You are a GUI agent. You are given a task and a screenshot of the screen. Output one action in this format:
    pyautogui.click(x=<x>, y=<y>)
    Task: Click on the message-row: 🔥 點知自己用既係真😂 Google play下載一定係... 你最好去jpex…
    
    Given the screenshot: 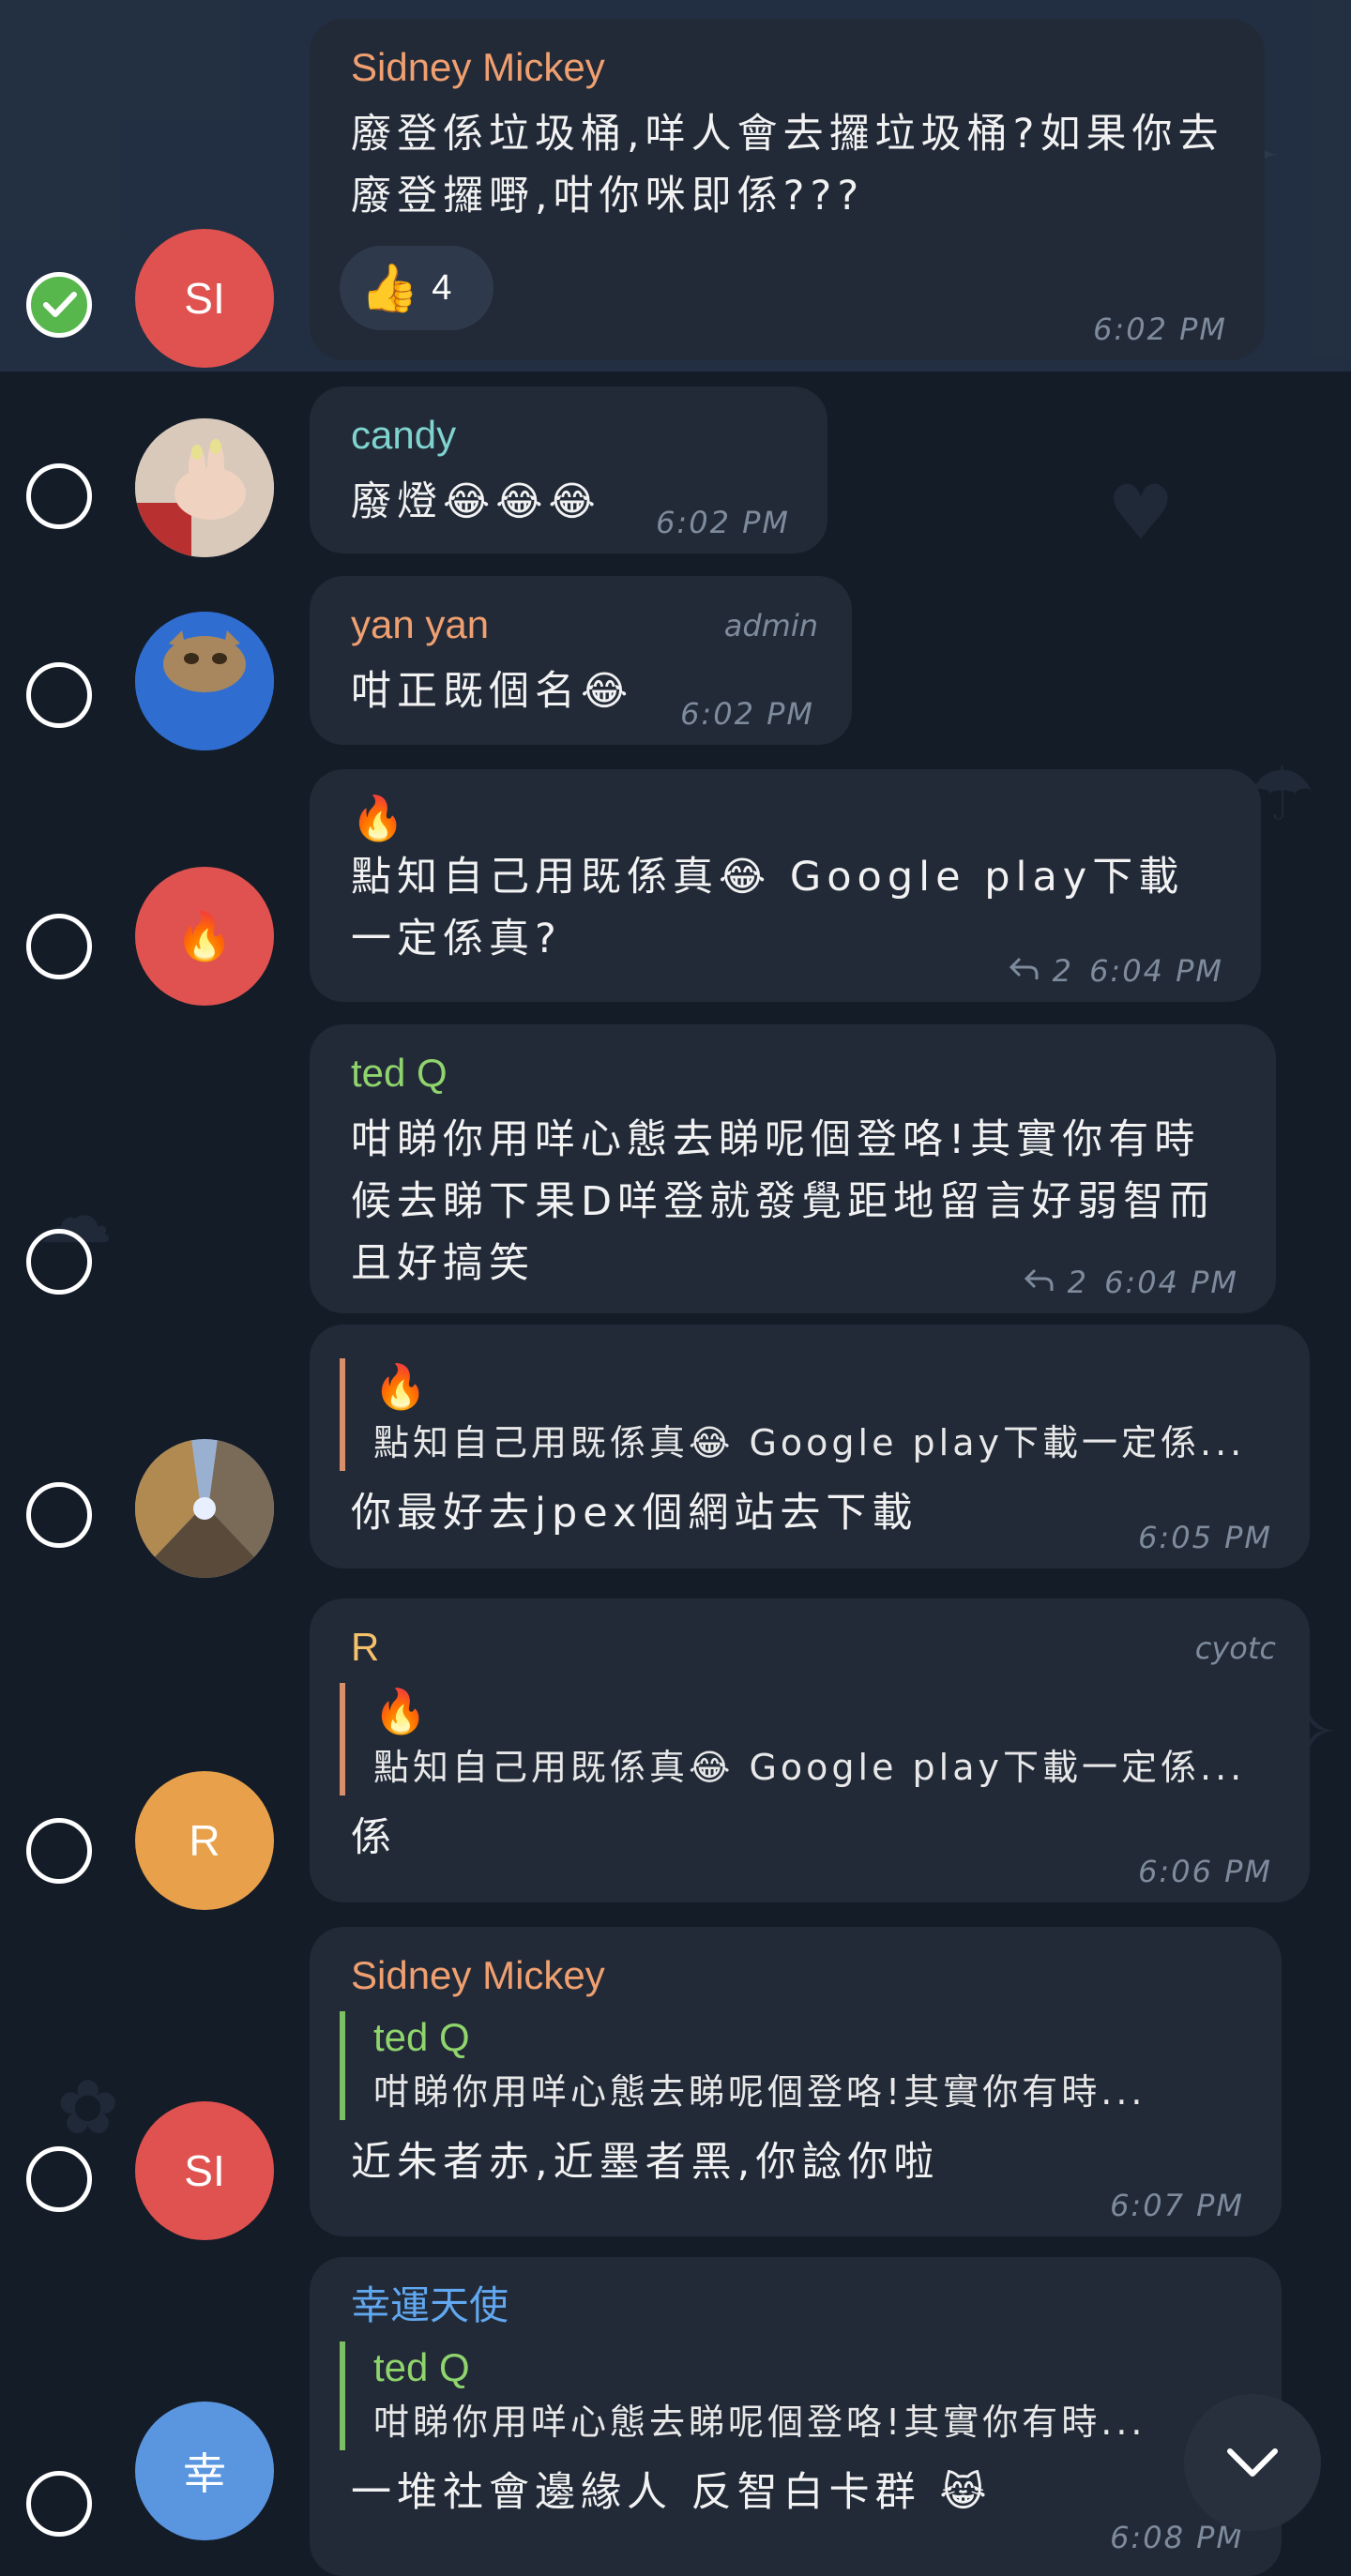 What is the action you would take?
    pyautogui.click(x=675, y=1448)
    